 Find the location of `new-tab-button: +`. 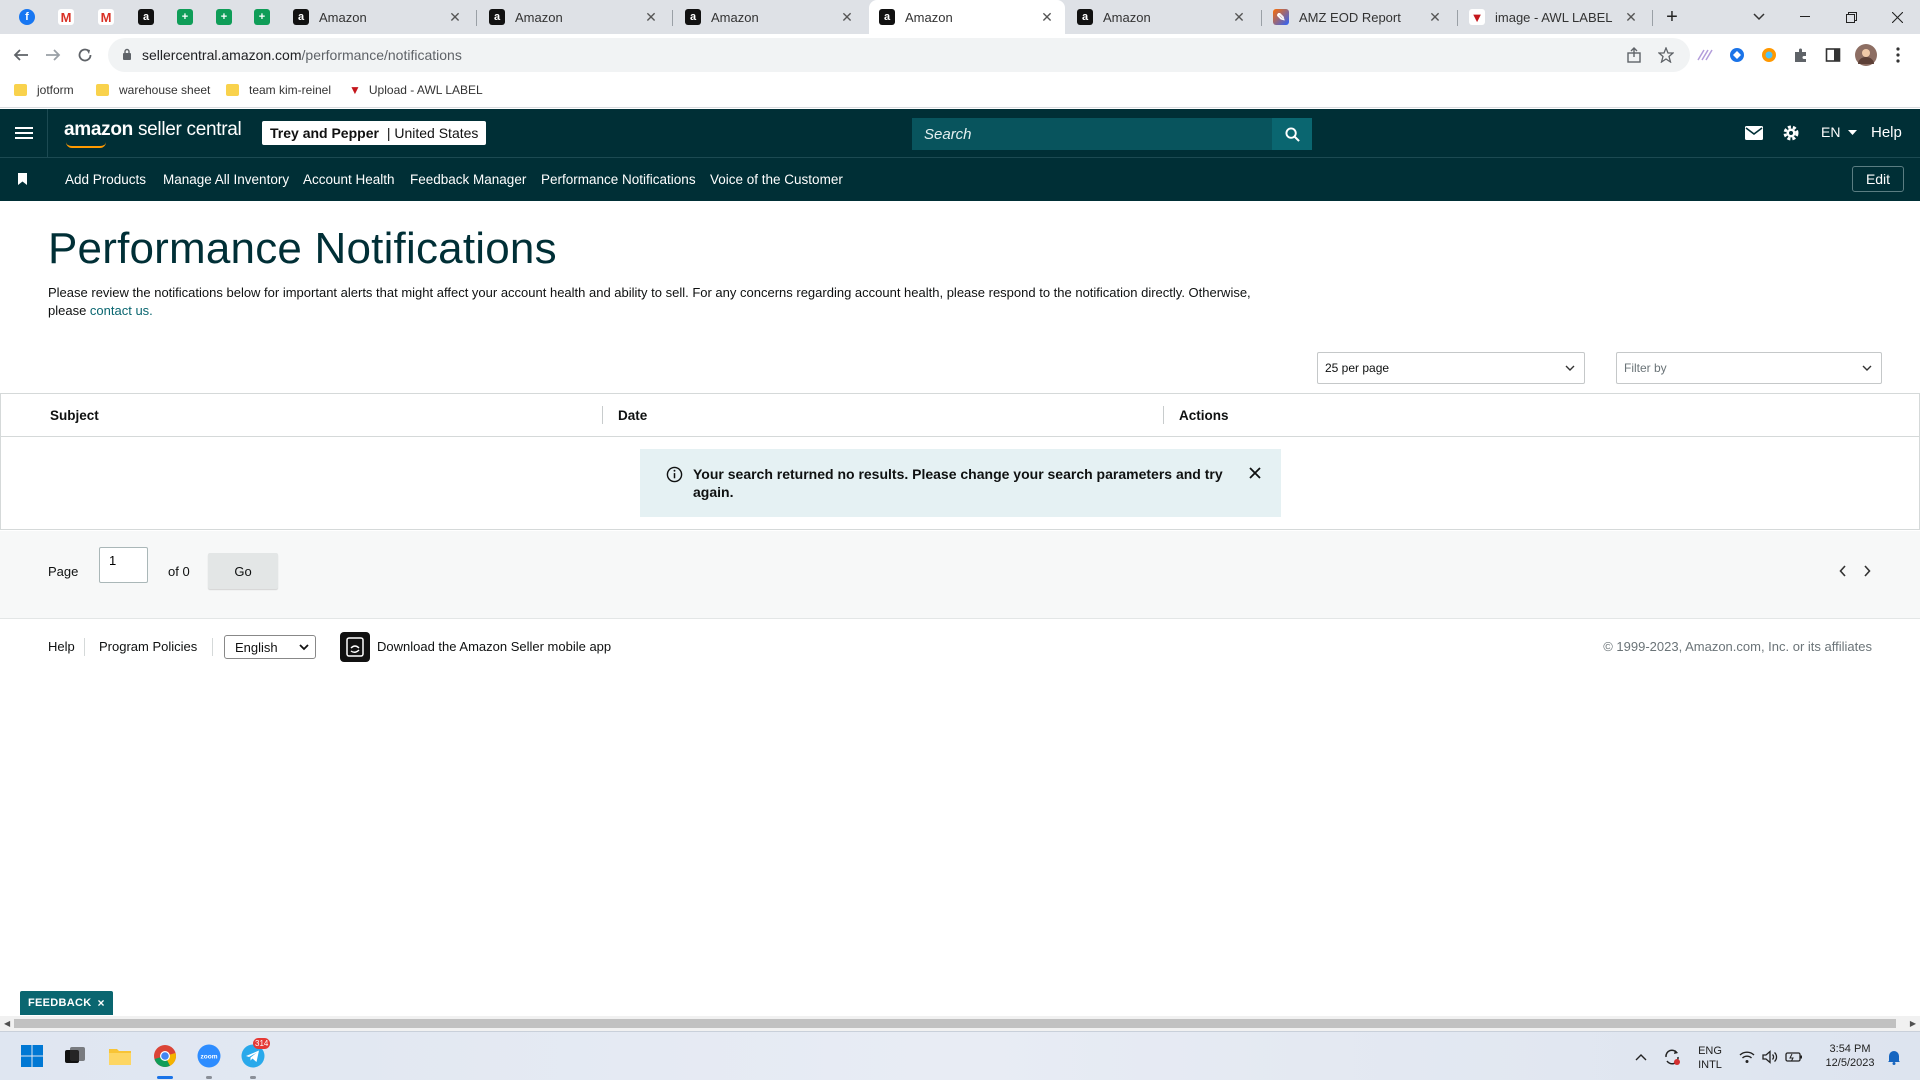

new-tab-button: + is located at coordinates (1672, 17).